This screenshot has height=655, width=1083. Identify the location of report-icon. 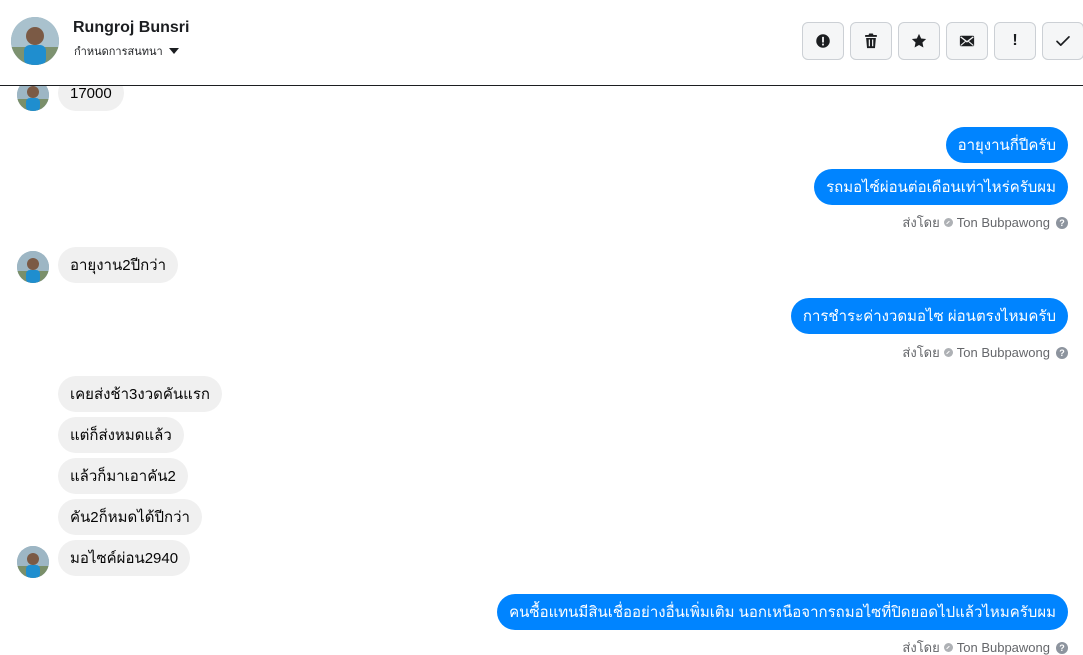
(823, 41).